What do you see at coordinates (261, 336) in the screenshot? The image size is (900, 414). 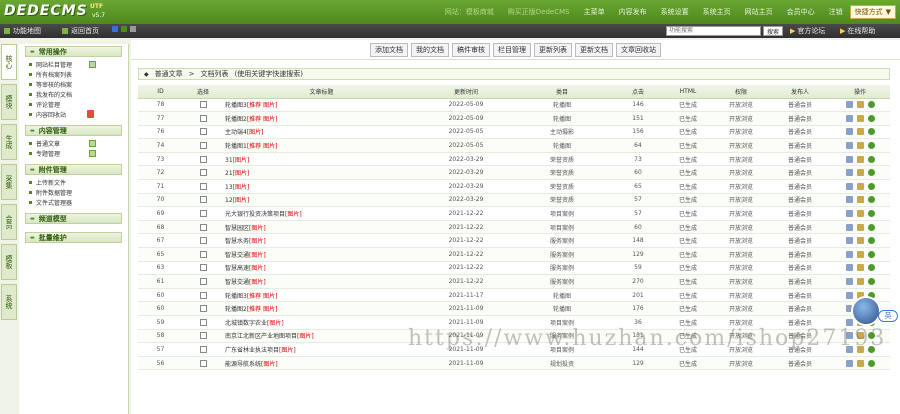 I see `article-title-link: 南京江北新区产业地图项目` at bounding box center [261, 336].